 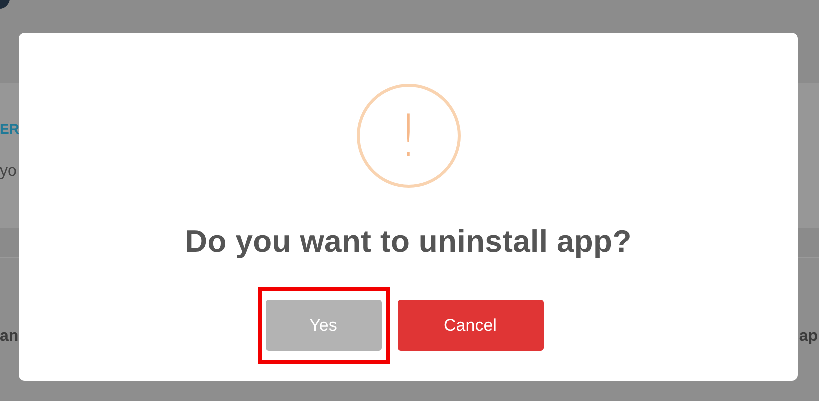 What do you see at coordinates (10, 129) in the screenshot?
I see `card-heading: ER` at bounding box center [10, 129].